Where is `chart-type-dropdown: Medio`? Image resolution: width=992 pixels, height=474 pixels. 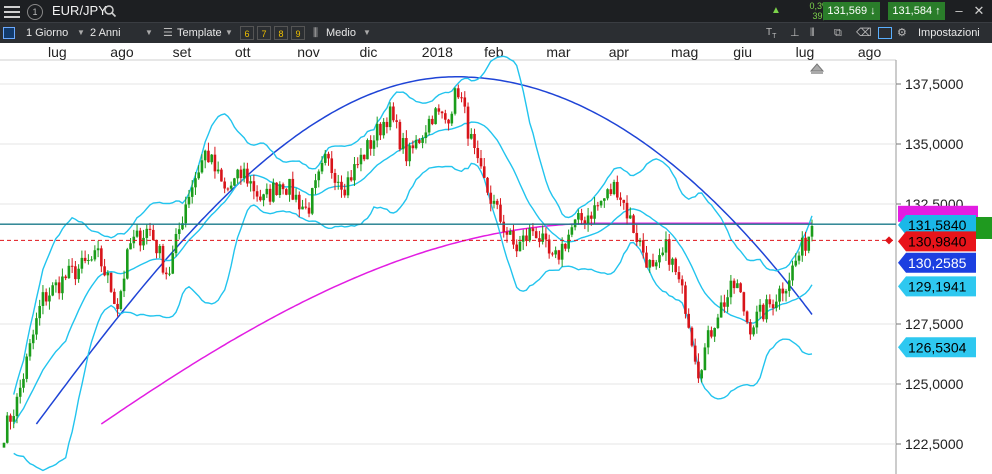 chart-type-dropdown: Medio is located at coordinates (341, 33).